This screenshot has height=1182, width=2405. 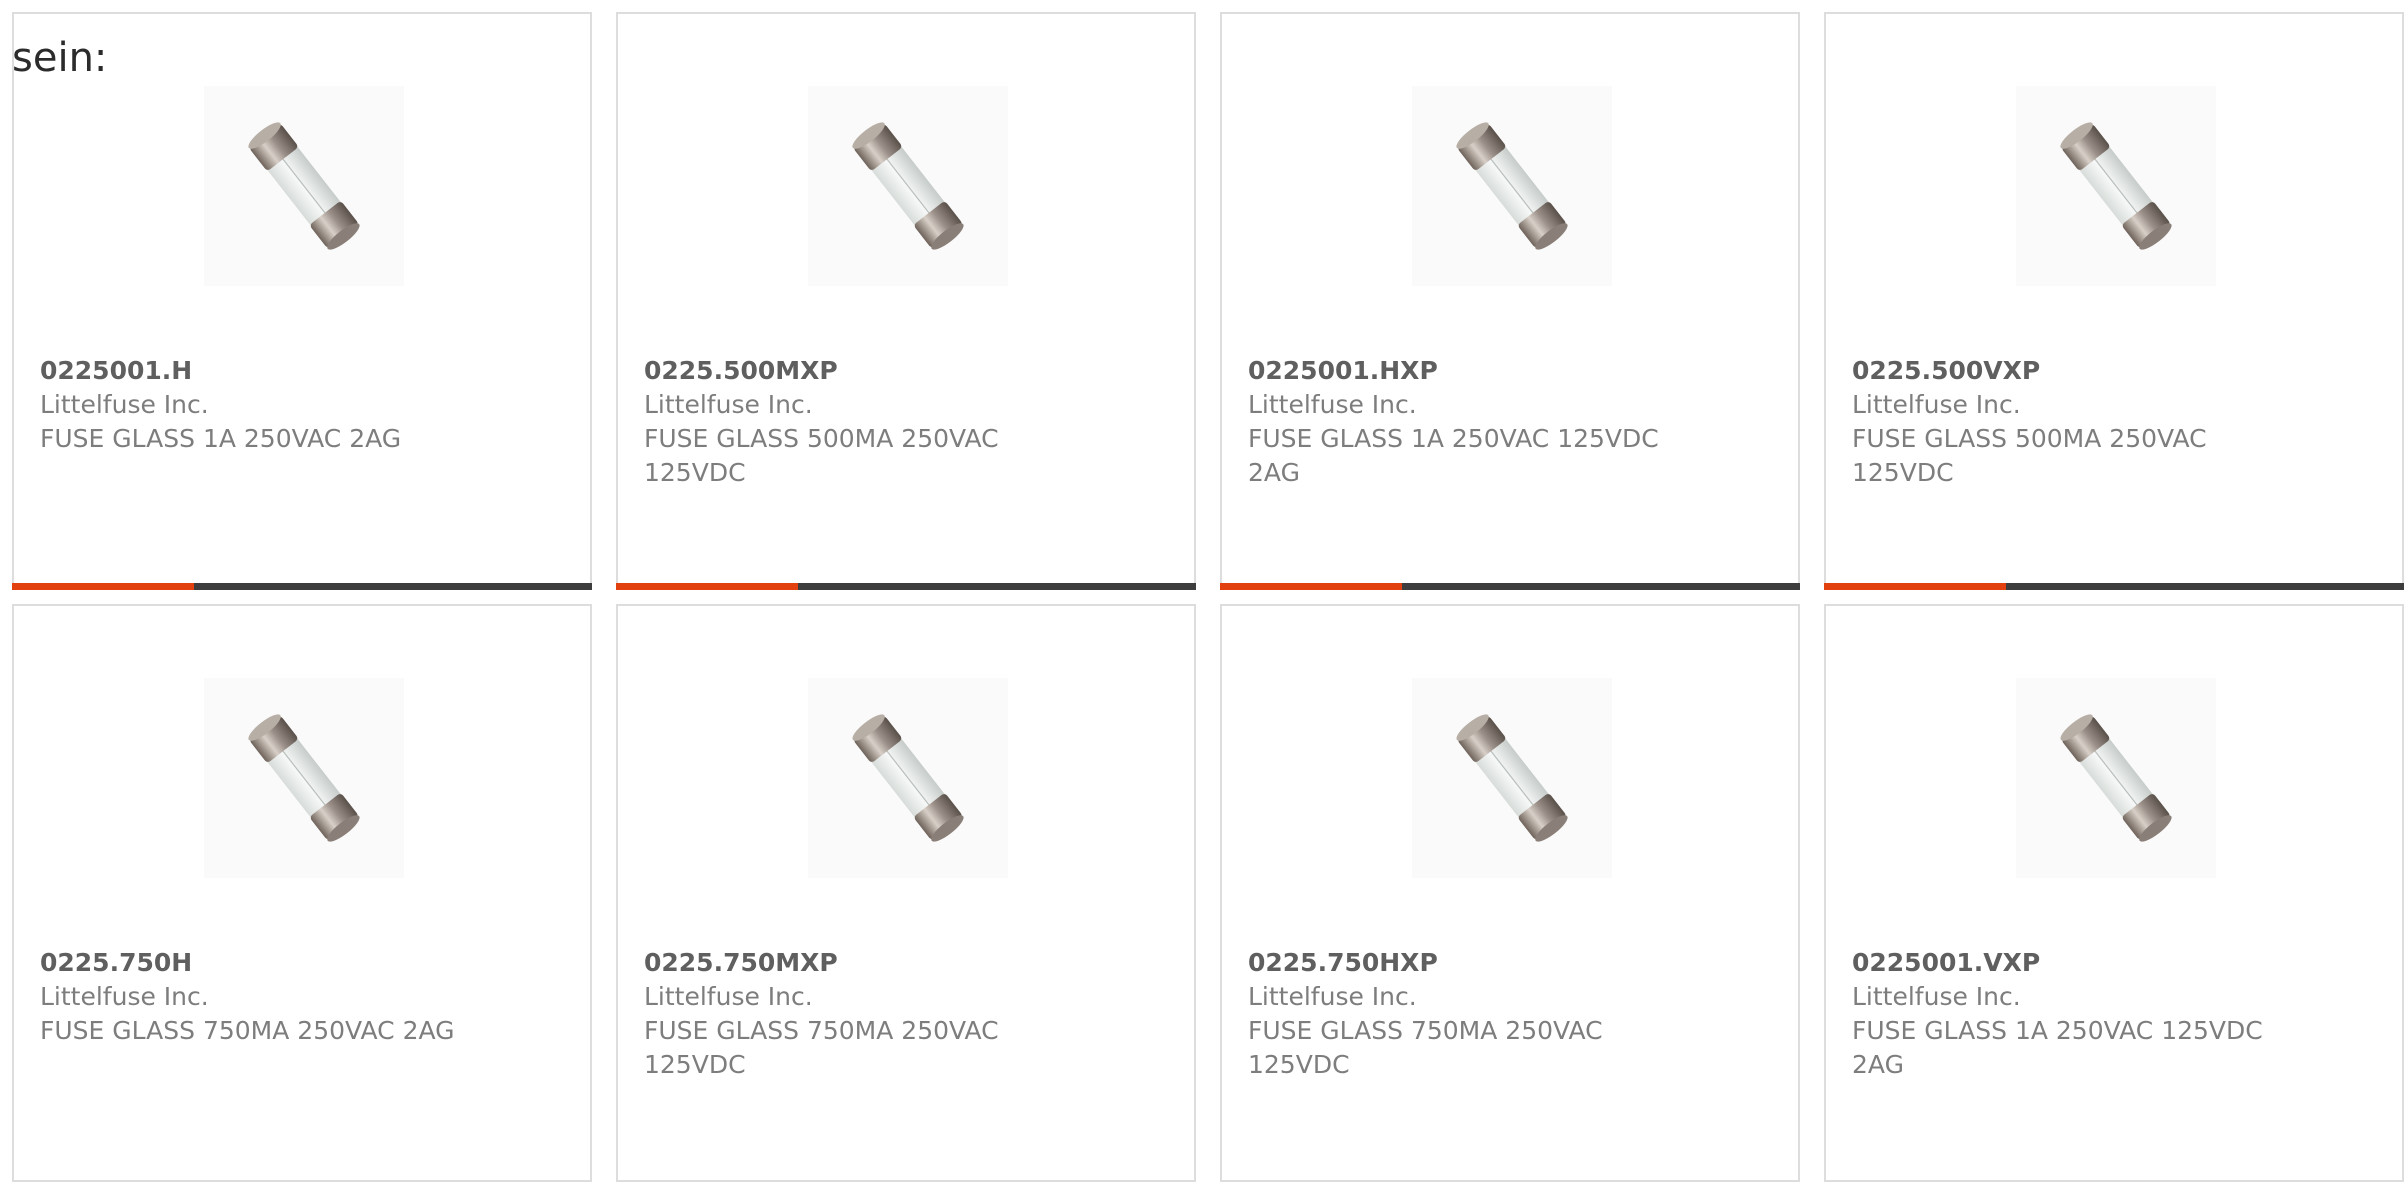 What do you see at coordinates (247, 1030) in the screenshot?
I see `product-description: FUSE GLASS 750MA 250VAC 2AG` at bounding box center [247, 1030].